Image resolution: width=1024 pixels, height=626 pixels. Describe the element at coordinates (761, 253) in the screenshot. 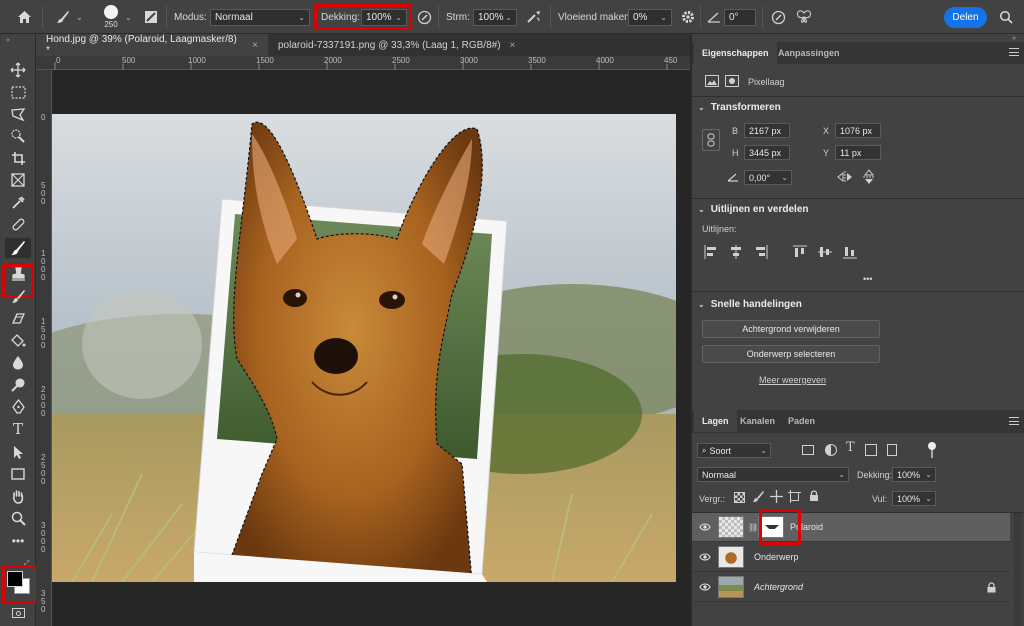

I see `align-right-edges-icon` at that location.